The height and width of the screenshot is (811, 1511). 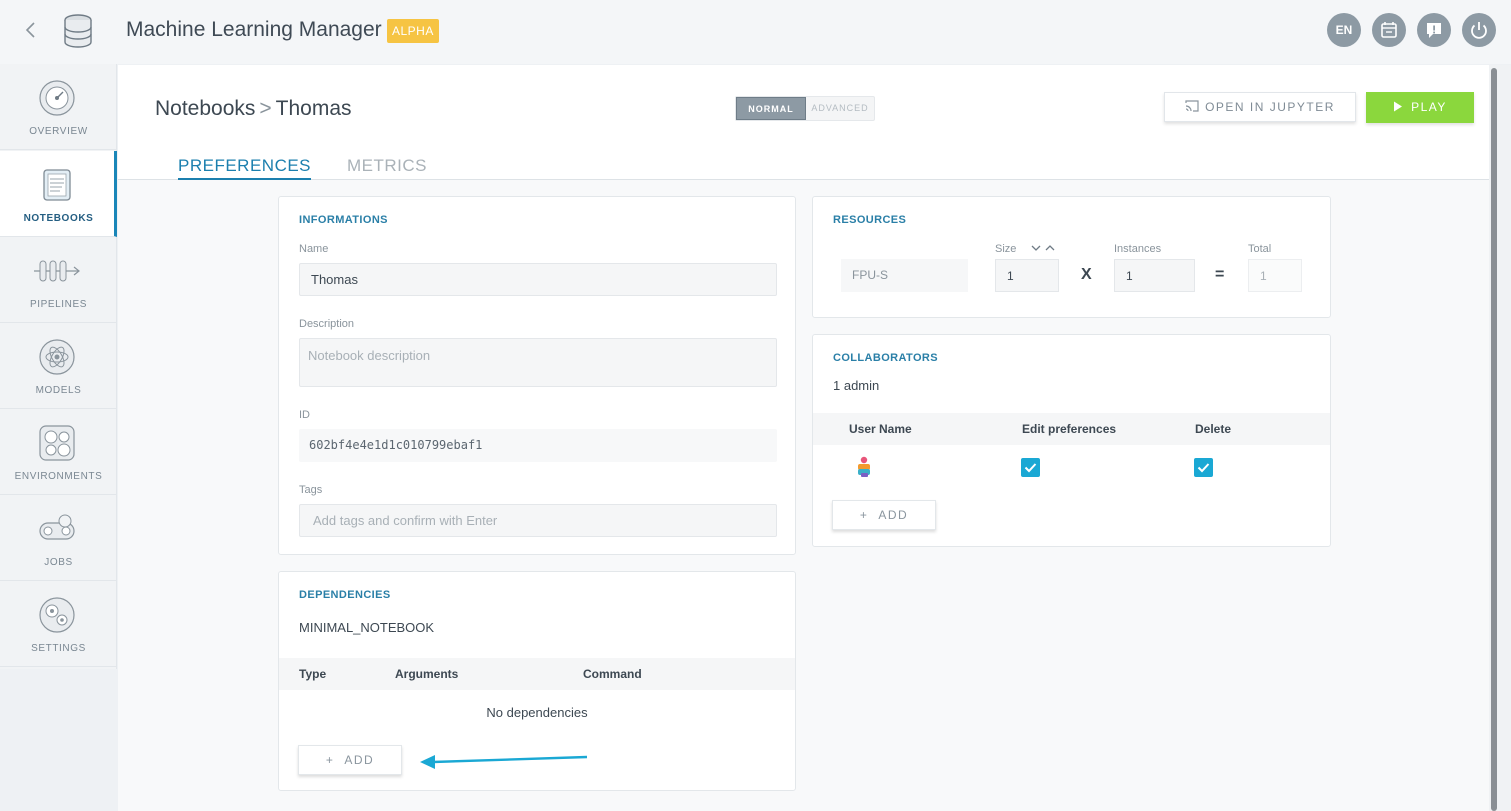 I want to click on sidebar-item-models: MODELS, so click(x=58, y=366).